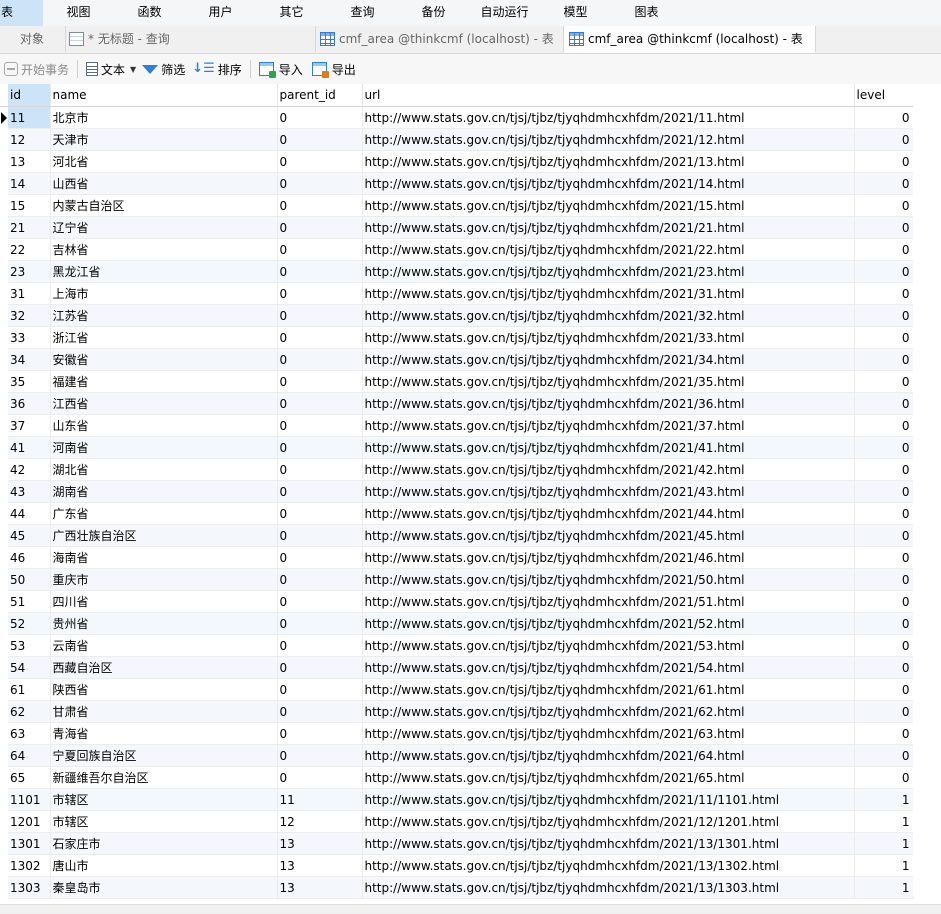 The height and width of the screenshot is (914, 941). I want to click on cell-id: 21, so click(29, 227).